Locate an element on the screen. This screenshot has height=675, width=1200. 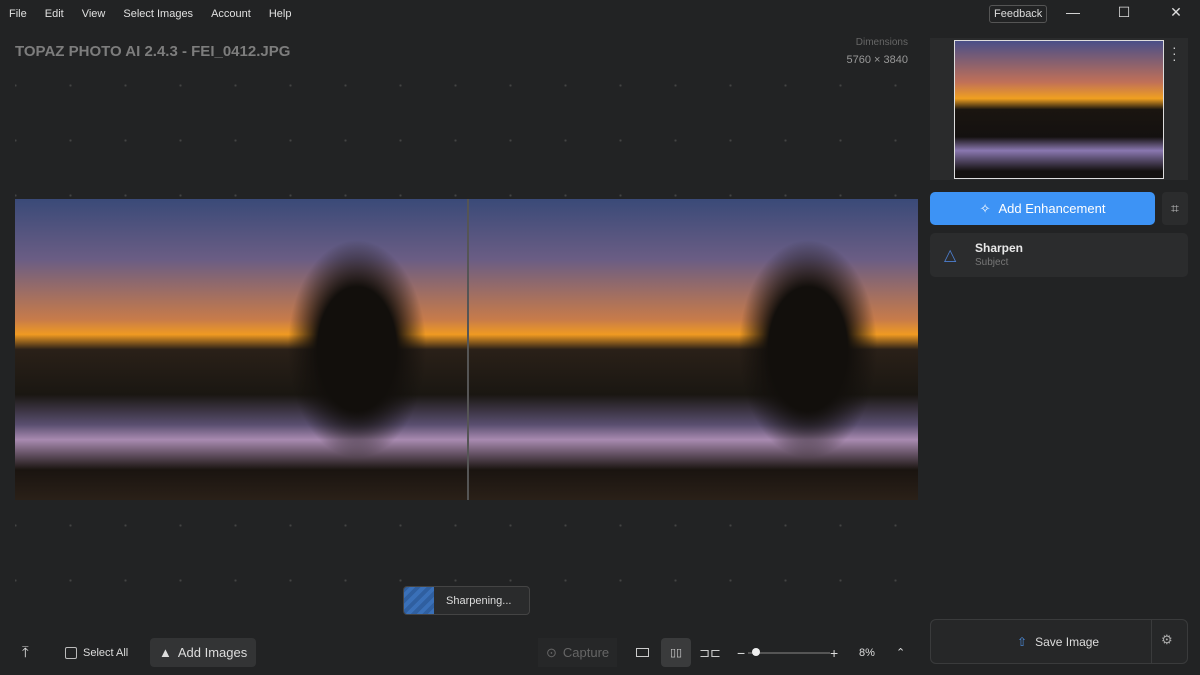
menu-help: Help is located at coordinates (280, 14).